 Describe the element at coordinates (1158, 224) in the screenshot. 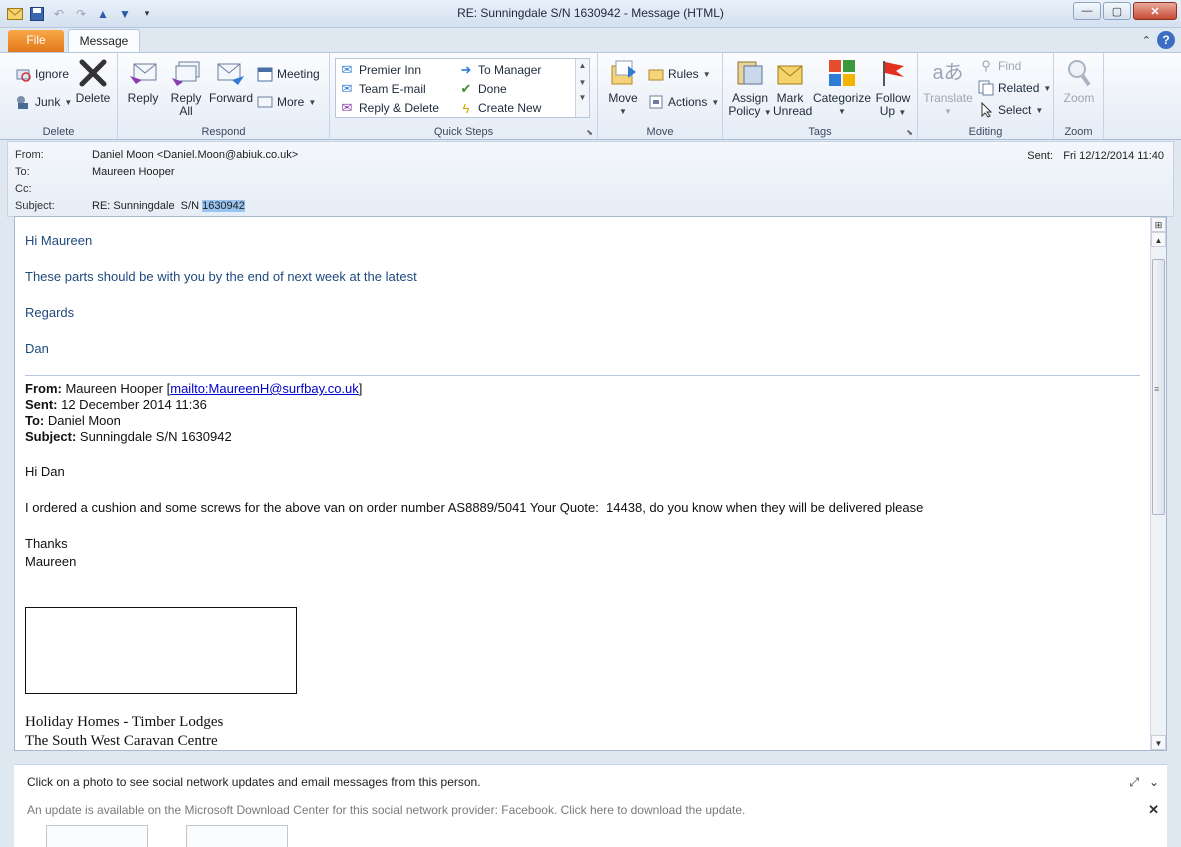

I see `ruler-toggle-icon: ⊞` at that location.